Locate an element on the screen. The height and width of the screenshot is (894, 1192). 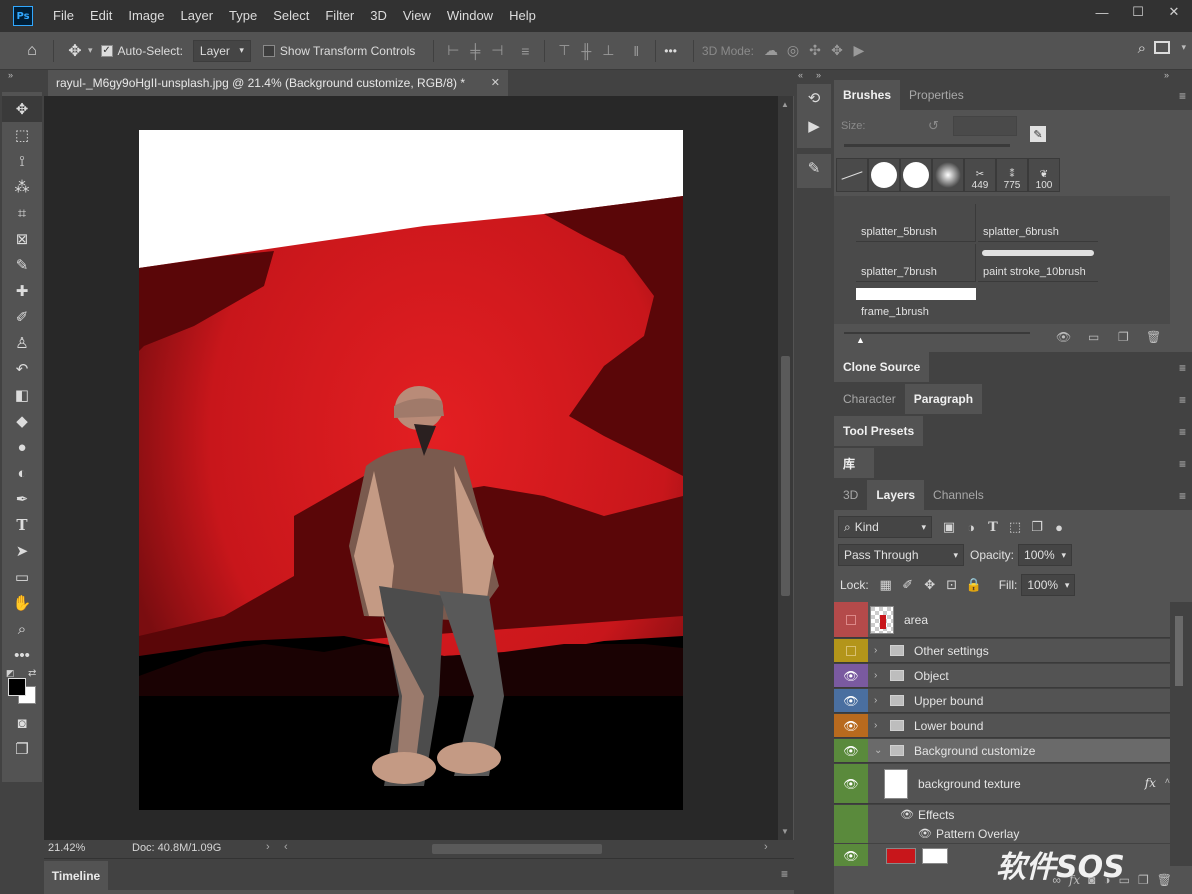
layer-list-scrollbar is located at coordinates (1179, 734).